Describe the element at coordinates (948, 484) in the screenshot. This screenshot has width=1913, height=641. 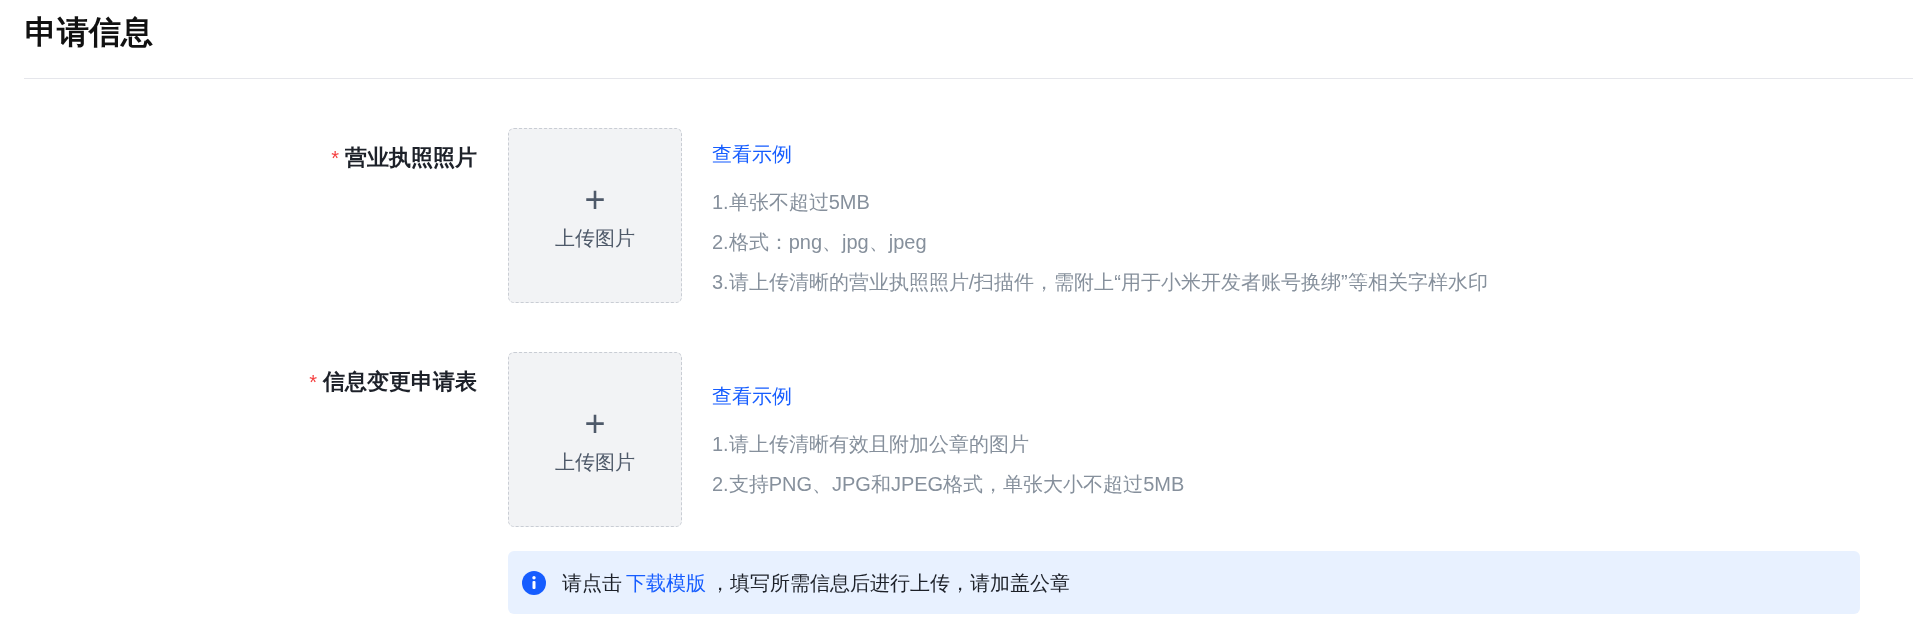
I see `hint-text: 2.支持PNG、JPG和JPEG格式，单张大小不超过5MB` at that location.